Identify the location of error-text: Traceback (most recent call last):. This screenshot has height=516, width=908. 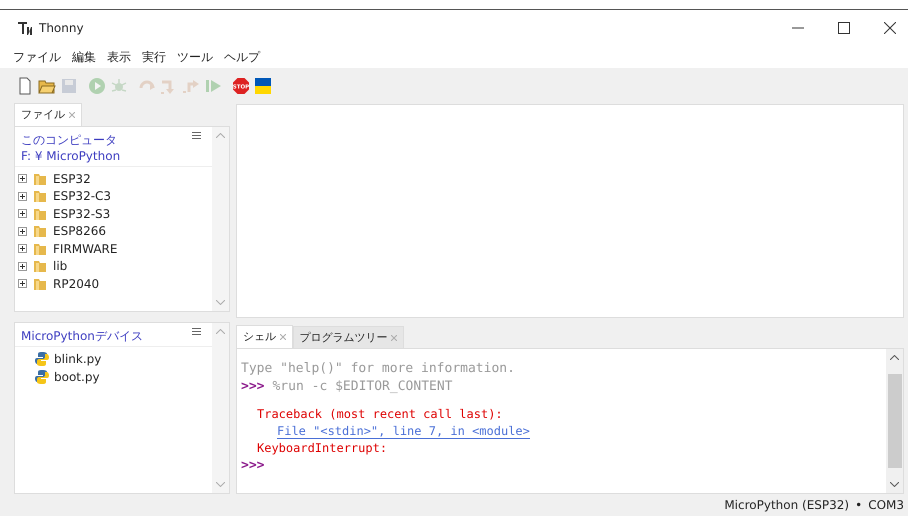
(380, 414).